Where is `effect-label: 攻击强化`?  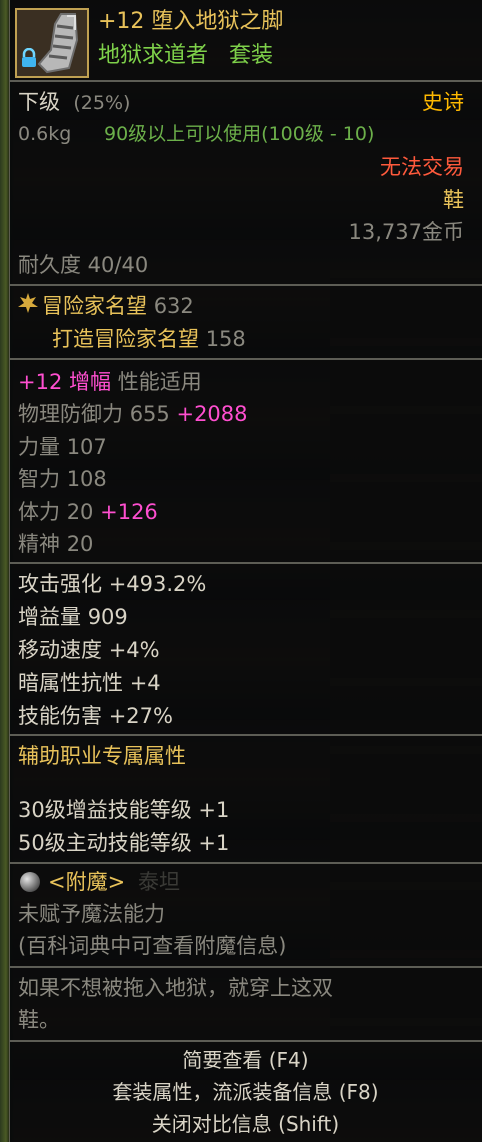
effect-label: 攻击强化 is located at coordinates (60, 584).